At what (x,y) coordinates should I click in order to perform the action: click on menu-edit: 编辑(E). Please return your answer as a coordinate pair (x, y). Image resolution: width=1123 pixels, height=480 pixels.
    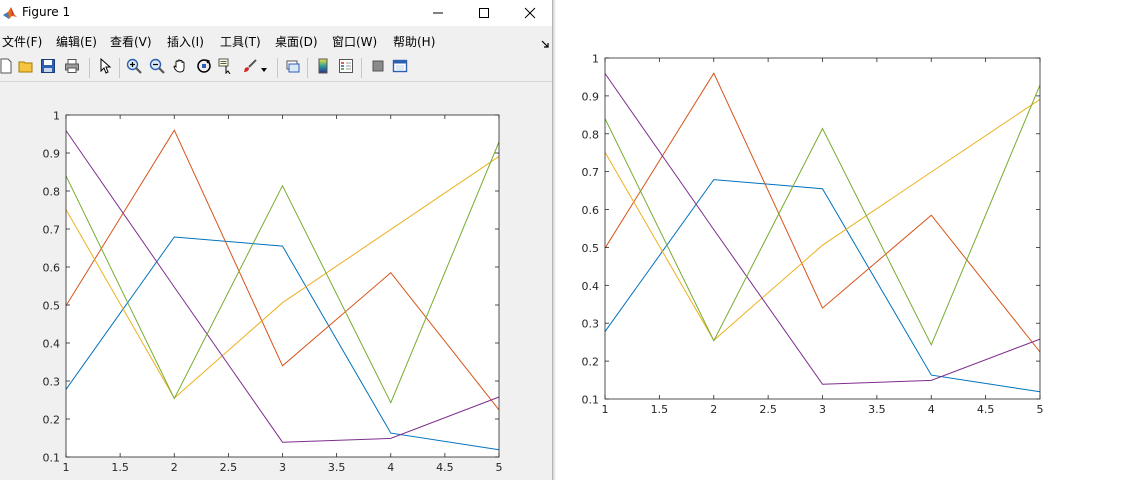
    Looking at the image, I should click on (76, 41).